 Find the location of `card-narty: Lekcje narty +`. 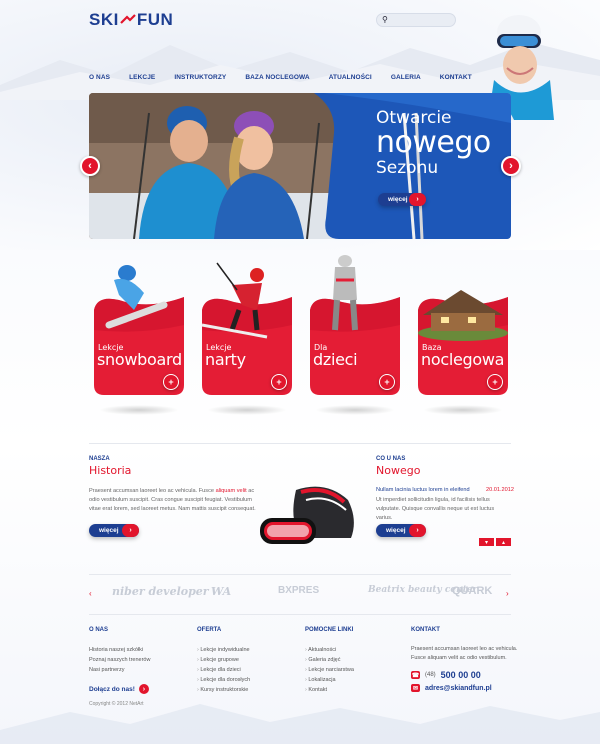

card-narty: Lekcje narty + is located at coordinates (247, 335).